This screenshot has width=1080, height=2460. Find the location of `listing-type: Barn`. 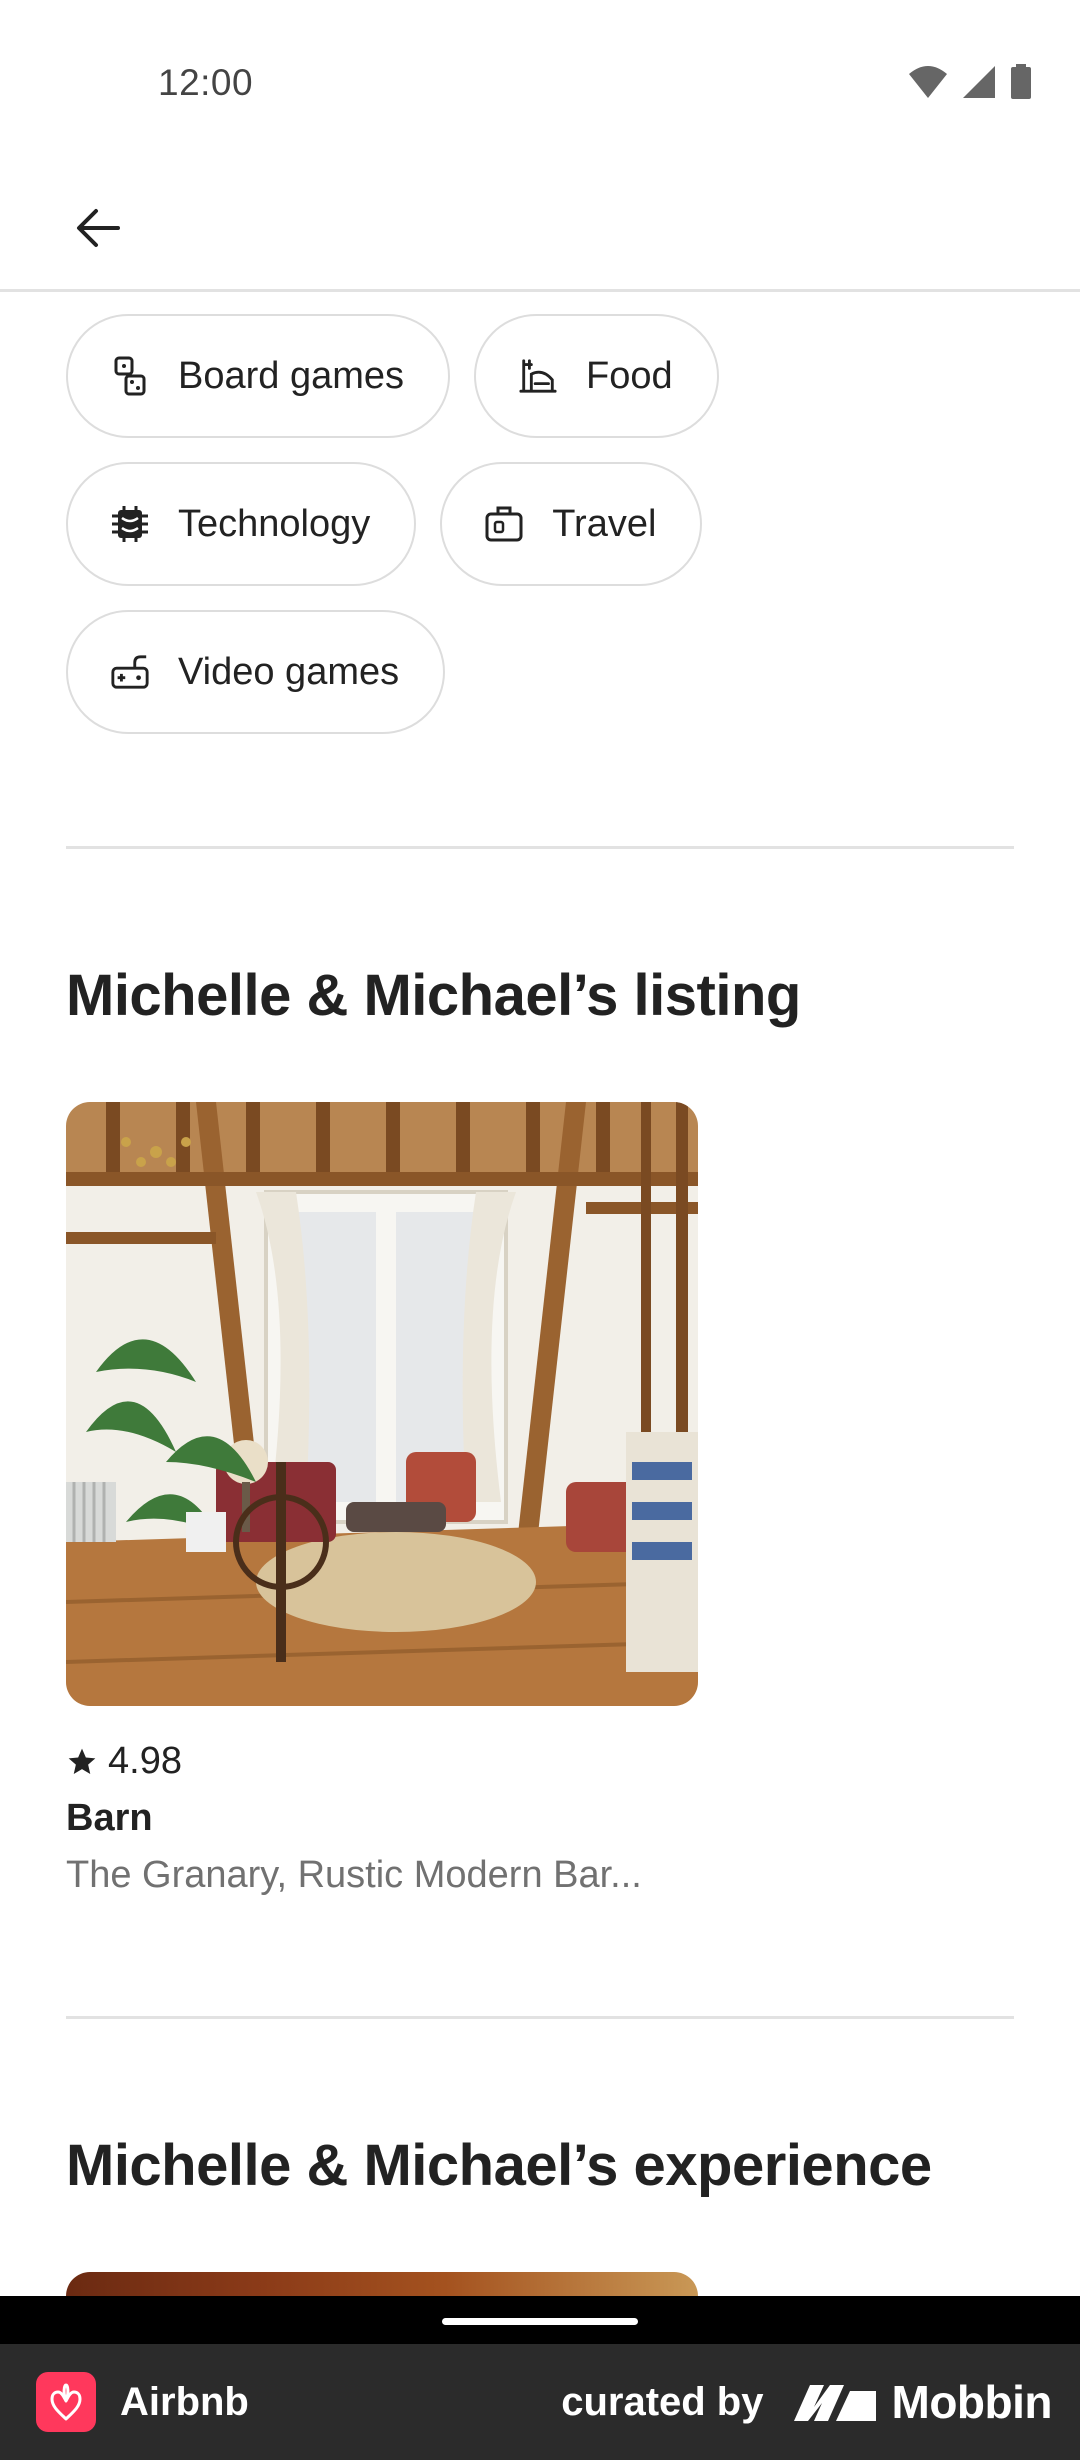

listing-type: Barn is located at coordinates (109, 1818).